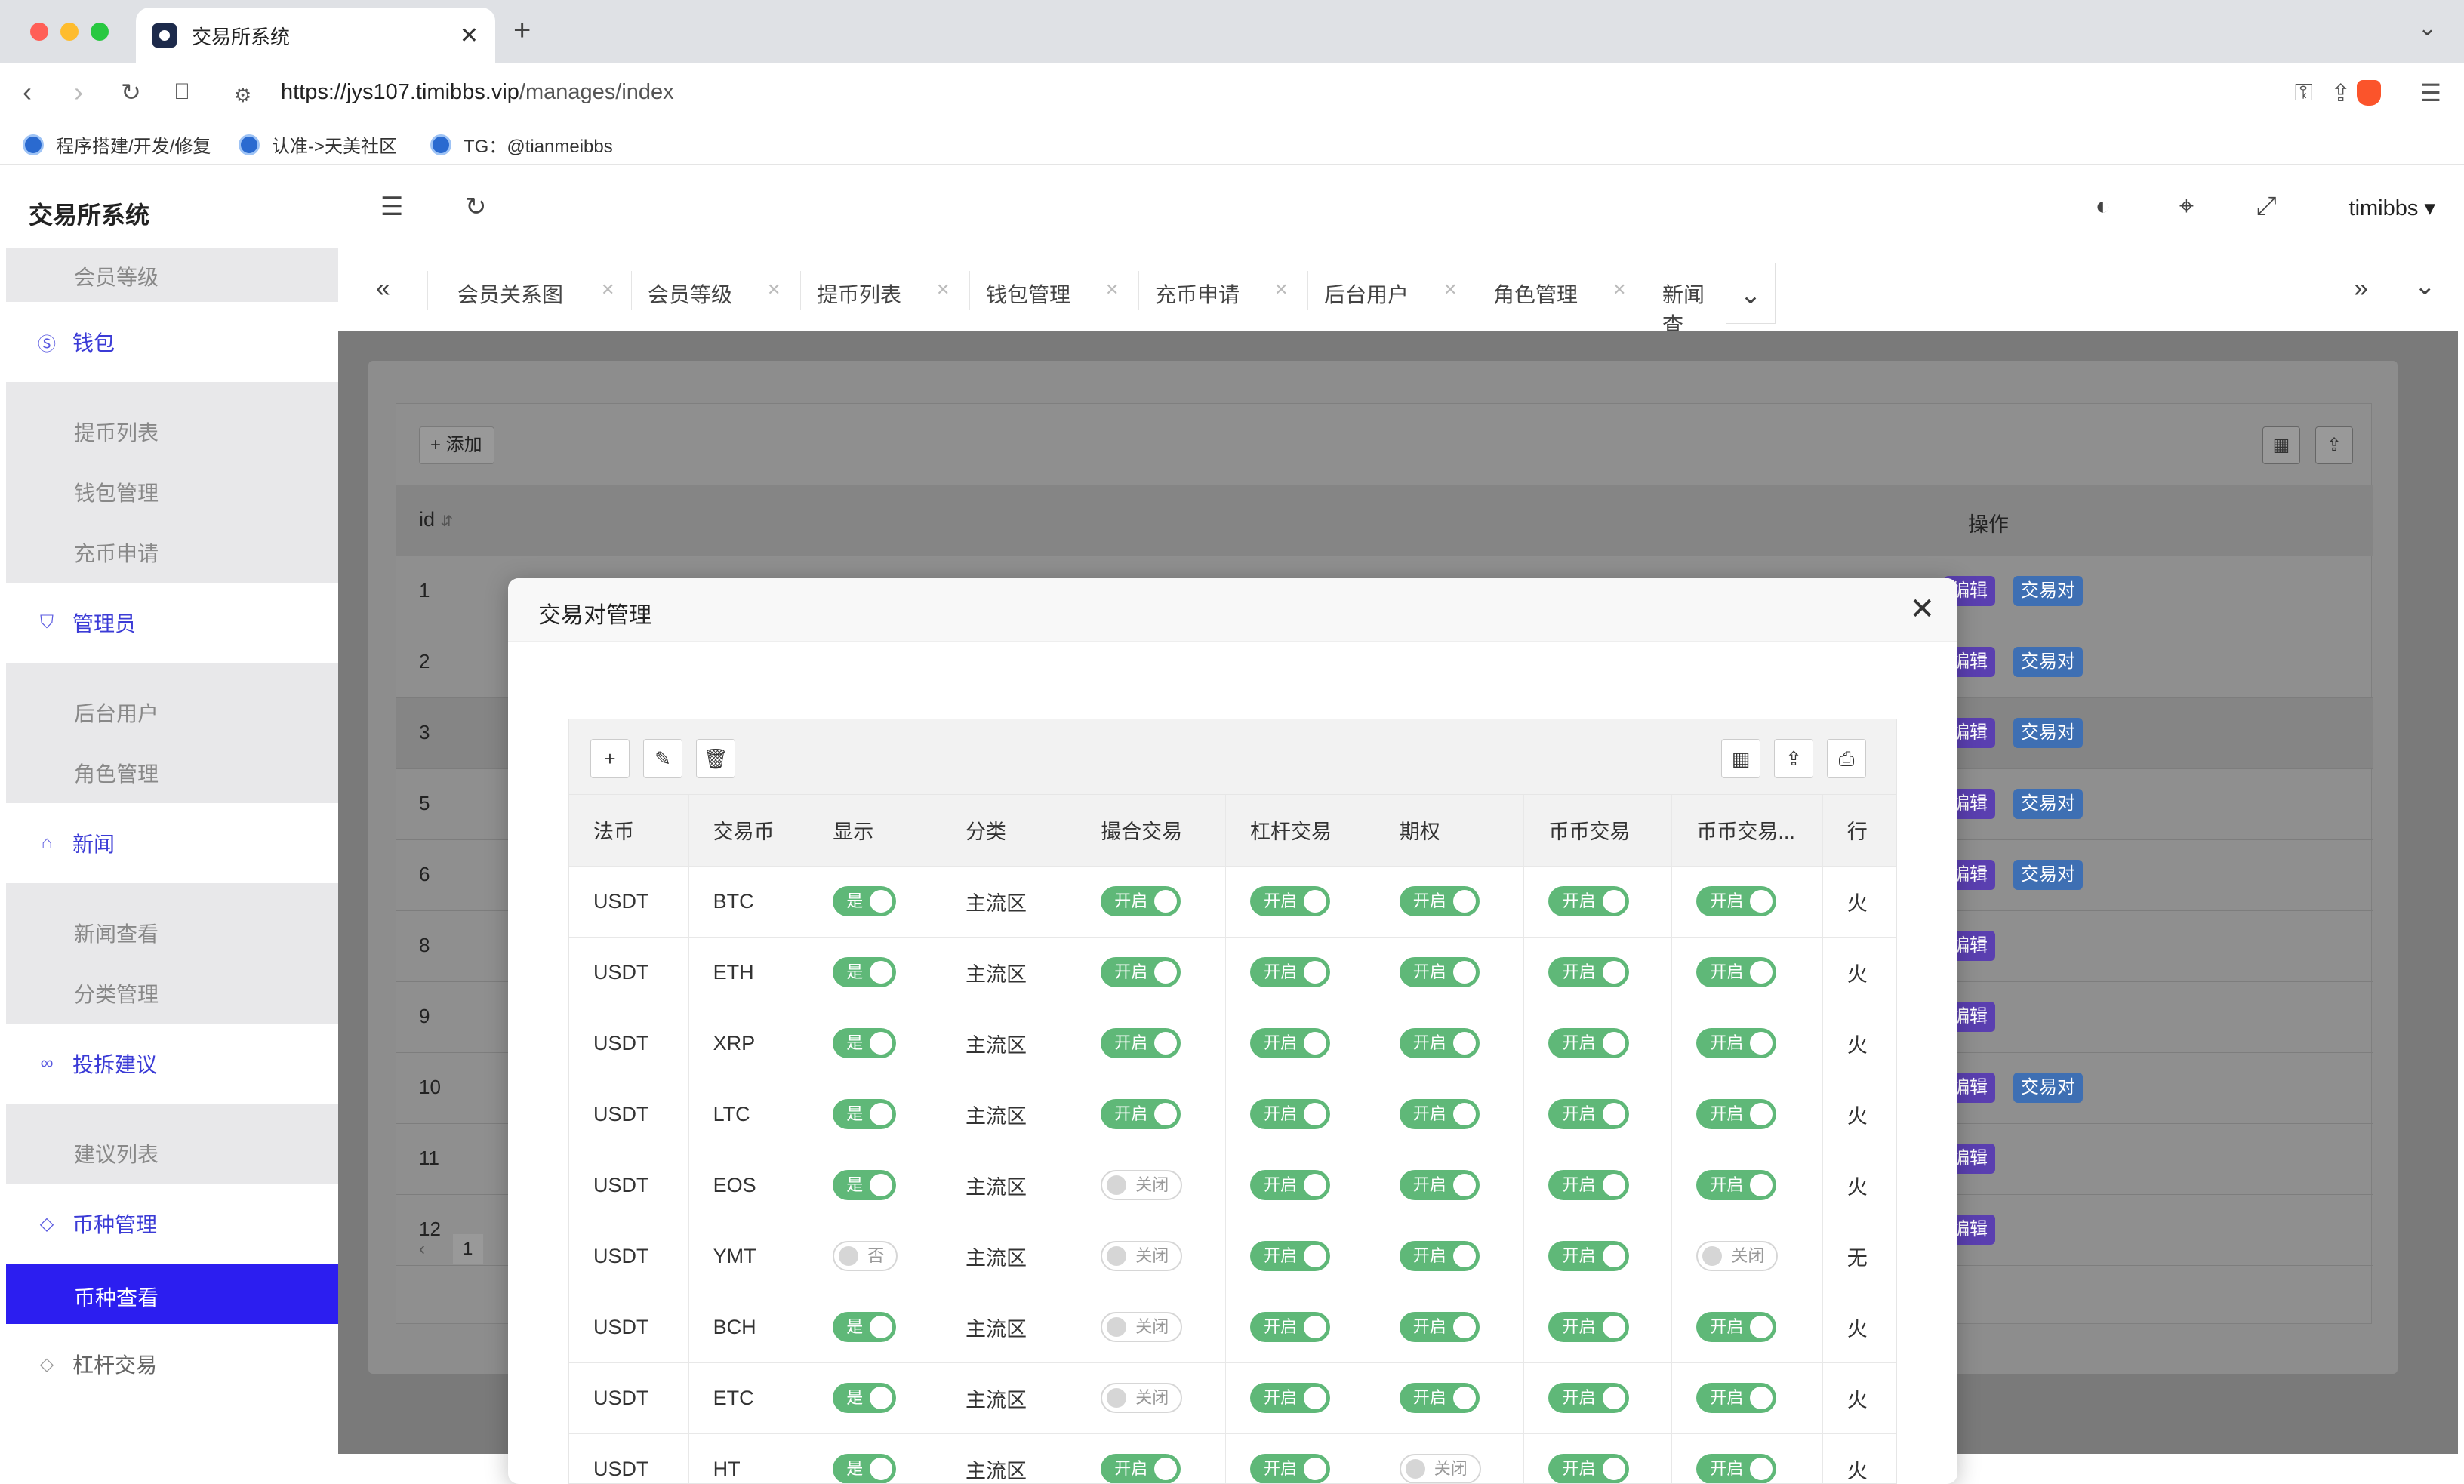 The image size is (2464, 1484). What do you see at coordinates (865, 1256) in the screenshot?
I see `show-toggle: 否` at bounding box center [865, 1256].